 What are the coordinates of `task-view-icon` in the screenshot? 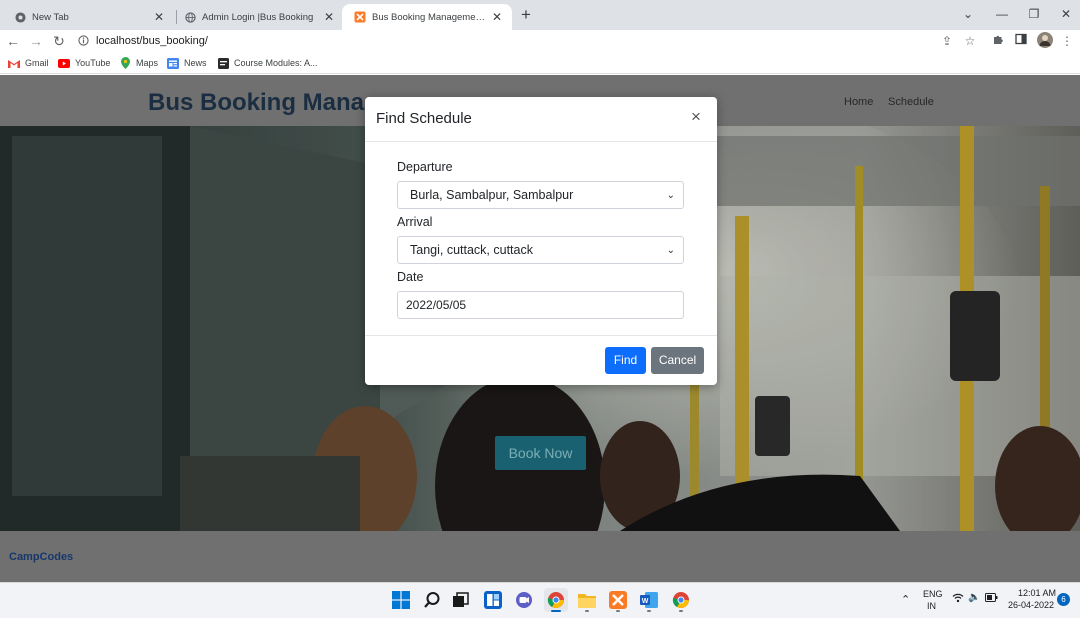 It's located at (461, 600).